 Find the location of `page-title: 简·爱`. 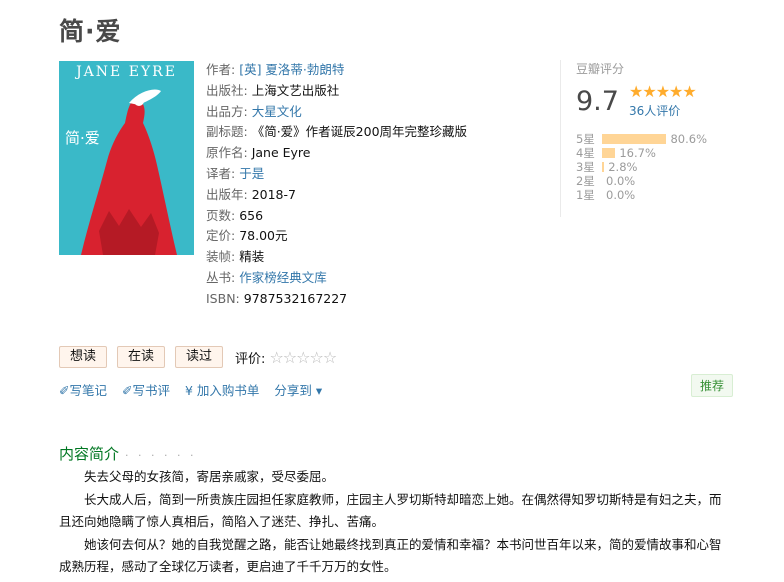

page-title: 简·爱 is located at coordinates (90, 31).